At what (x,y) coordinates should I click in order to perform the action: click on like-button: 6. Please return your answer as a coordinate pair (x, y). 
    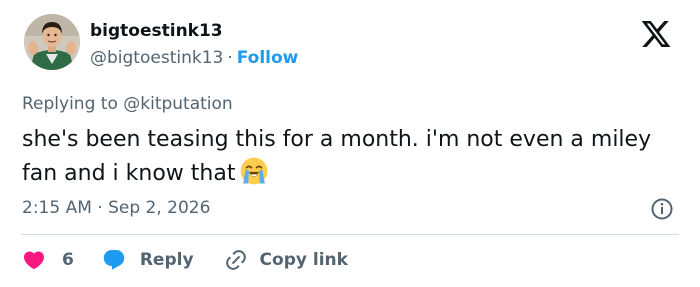
    Looking at the image, I should click on (48, 260).